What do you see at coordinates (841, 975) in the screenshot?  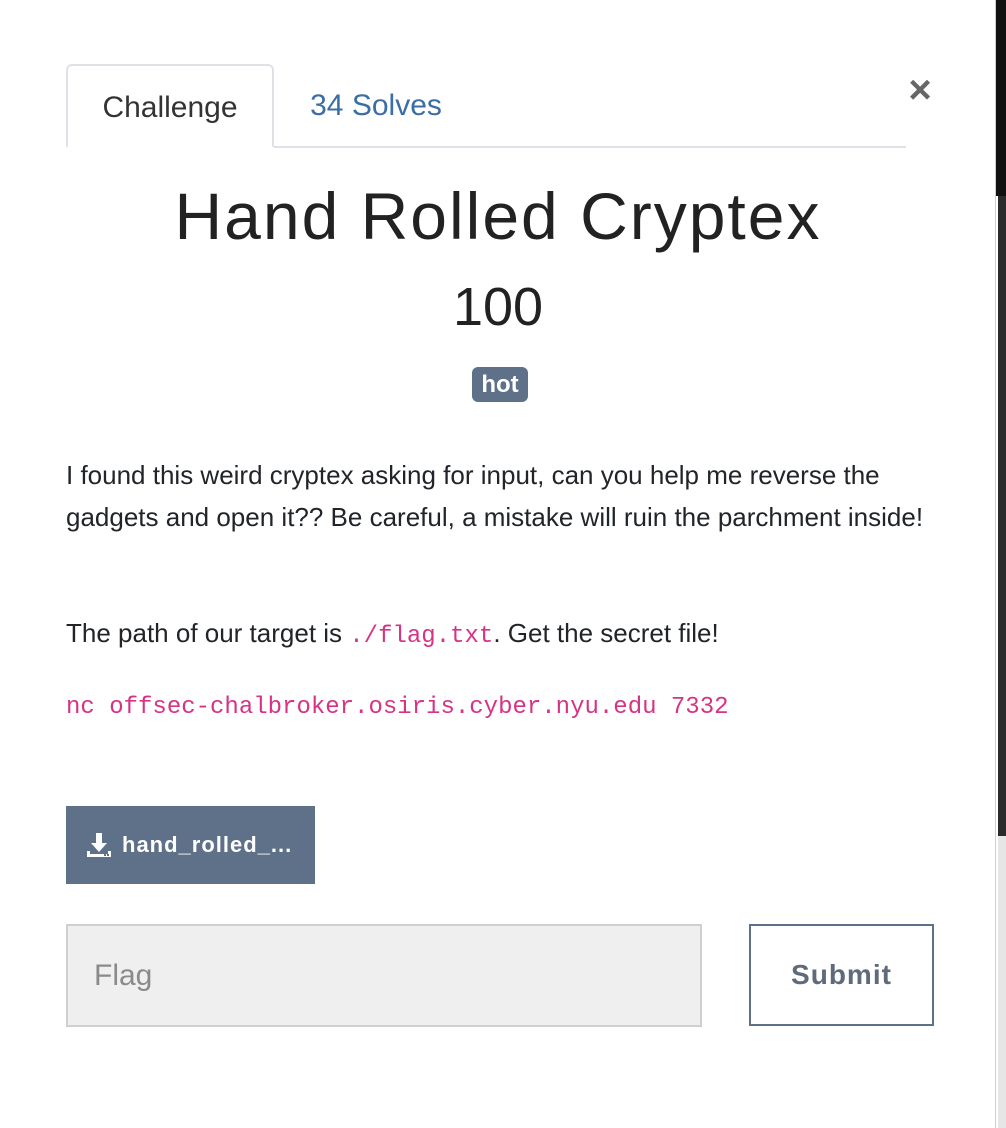 I see `submit-button: Submit` at bounding box center [841, 975].